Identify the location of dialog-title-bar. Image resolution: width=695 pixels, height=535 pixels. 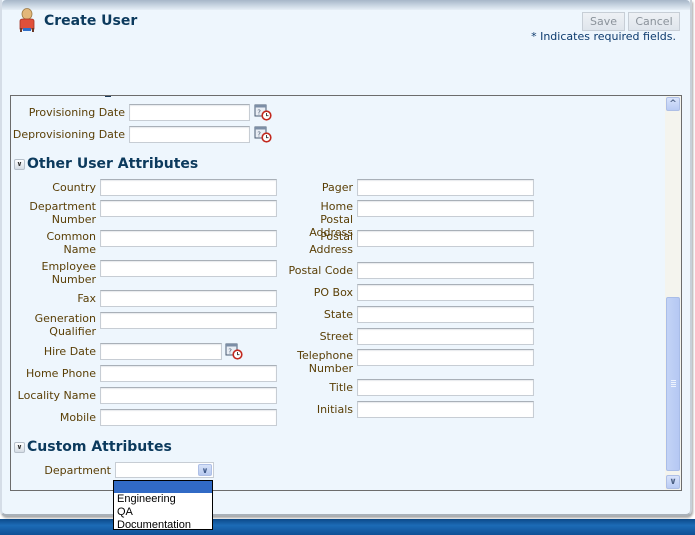
(346, 5).